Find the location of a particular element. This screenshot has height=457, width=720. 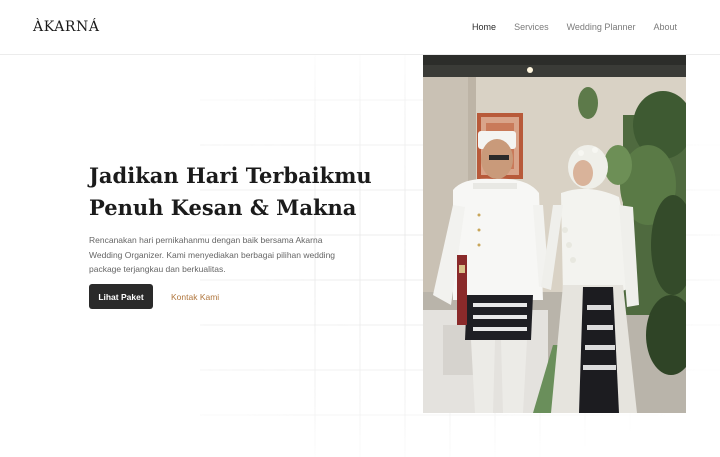

contact-link: Kontak Kami is located at coordinates (195, 297).